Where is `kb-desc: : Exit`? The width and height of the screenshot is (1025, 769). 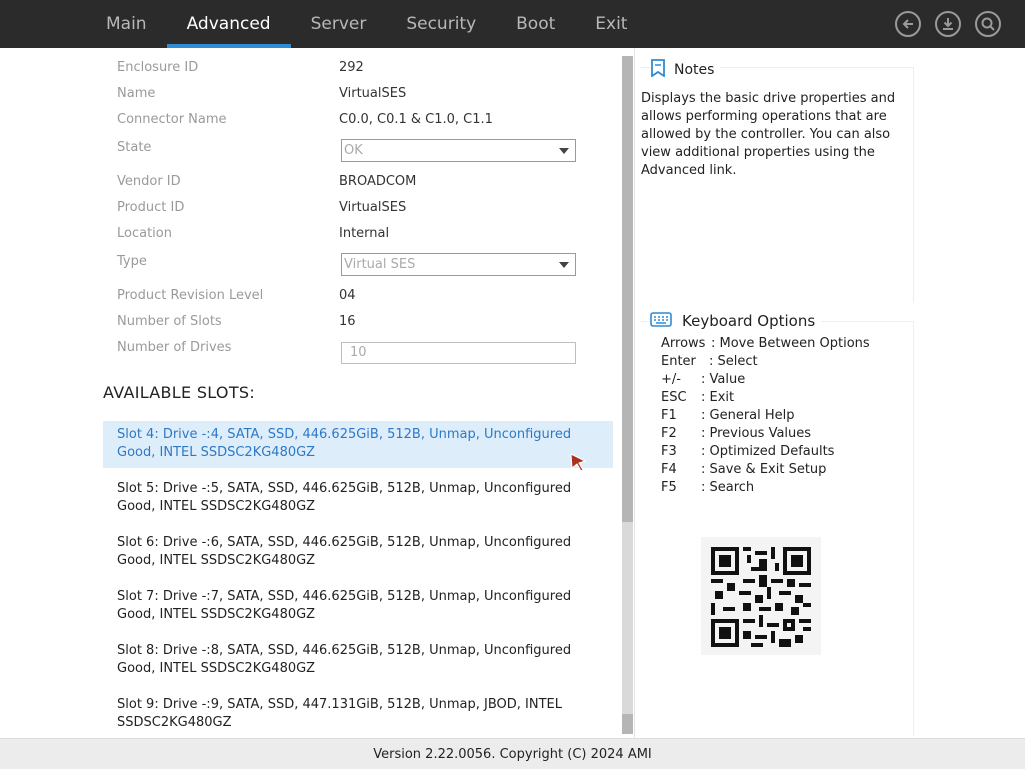 kb-desc: : Exit is located at coordinates (718, 397).